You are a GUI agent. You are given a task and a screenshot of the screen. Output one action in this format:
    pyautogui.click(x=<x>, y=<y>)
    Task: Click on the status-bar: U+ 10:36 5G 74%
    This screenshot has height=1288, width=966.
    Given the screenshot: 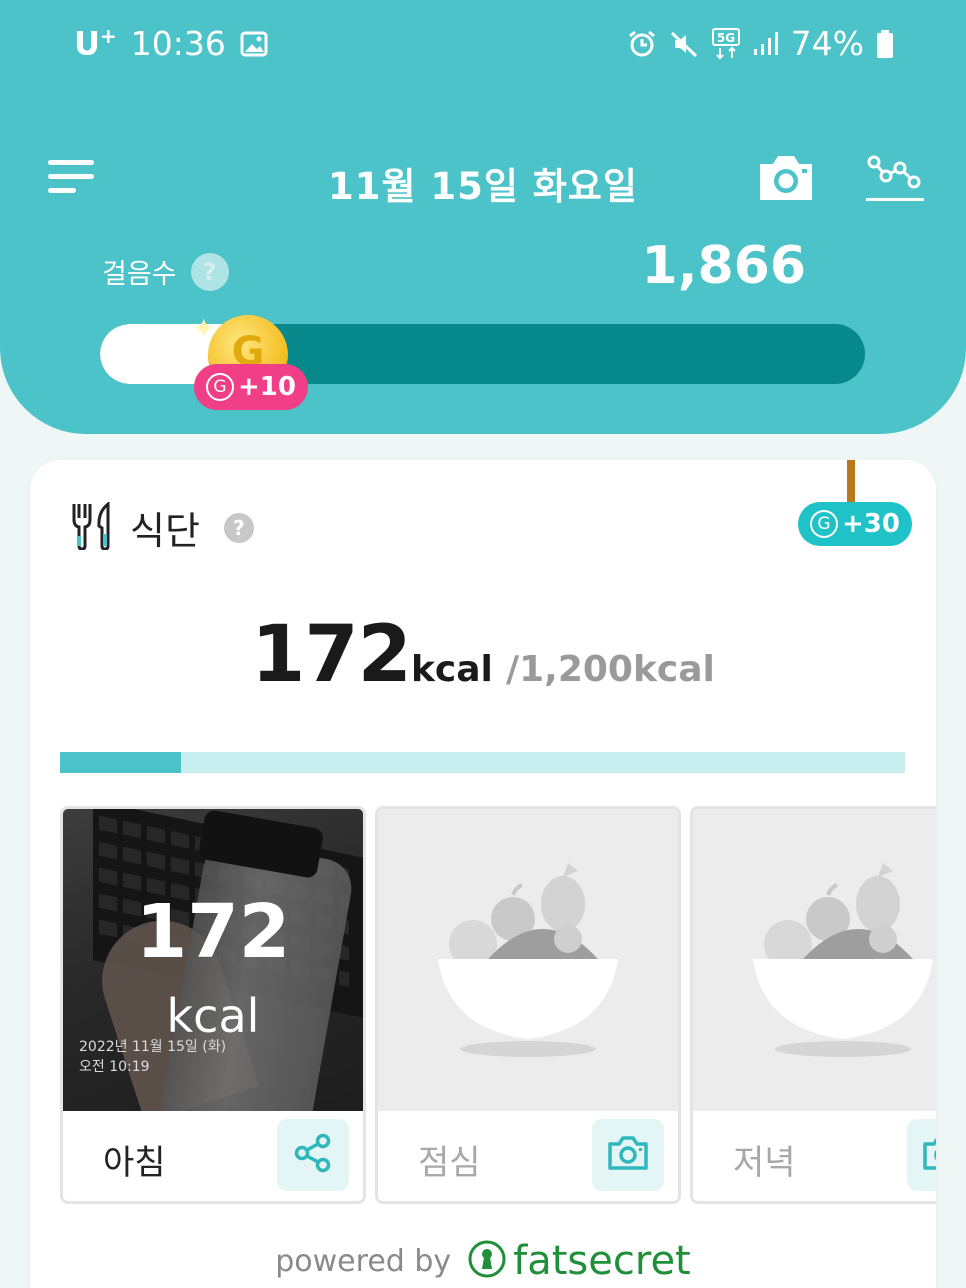 What is the action you would take?
    pyautogui.click(x=483, y=45)
    